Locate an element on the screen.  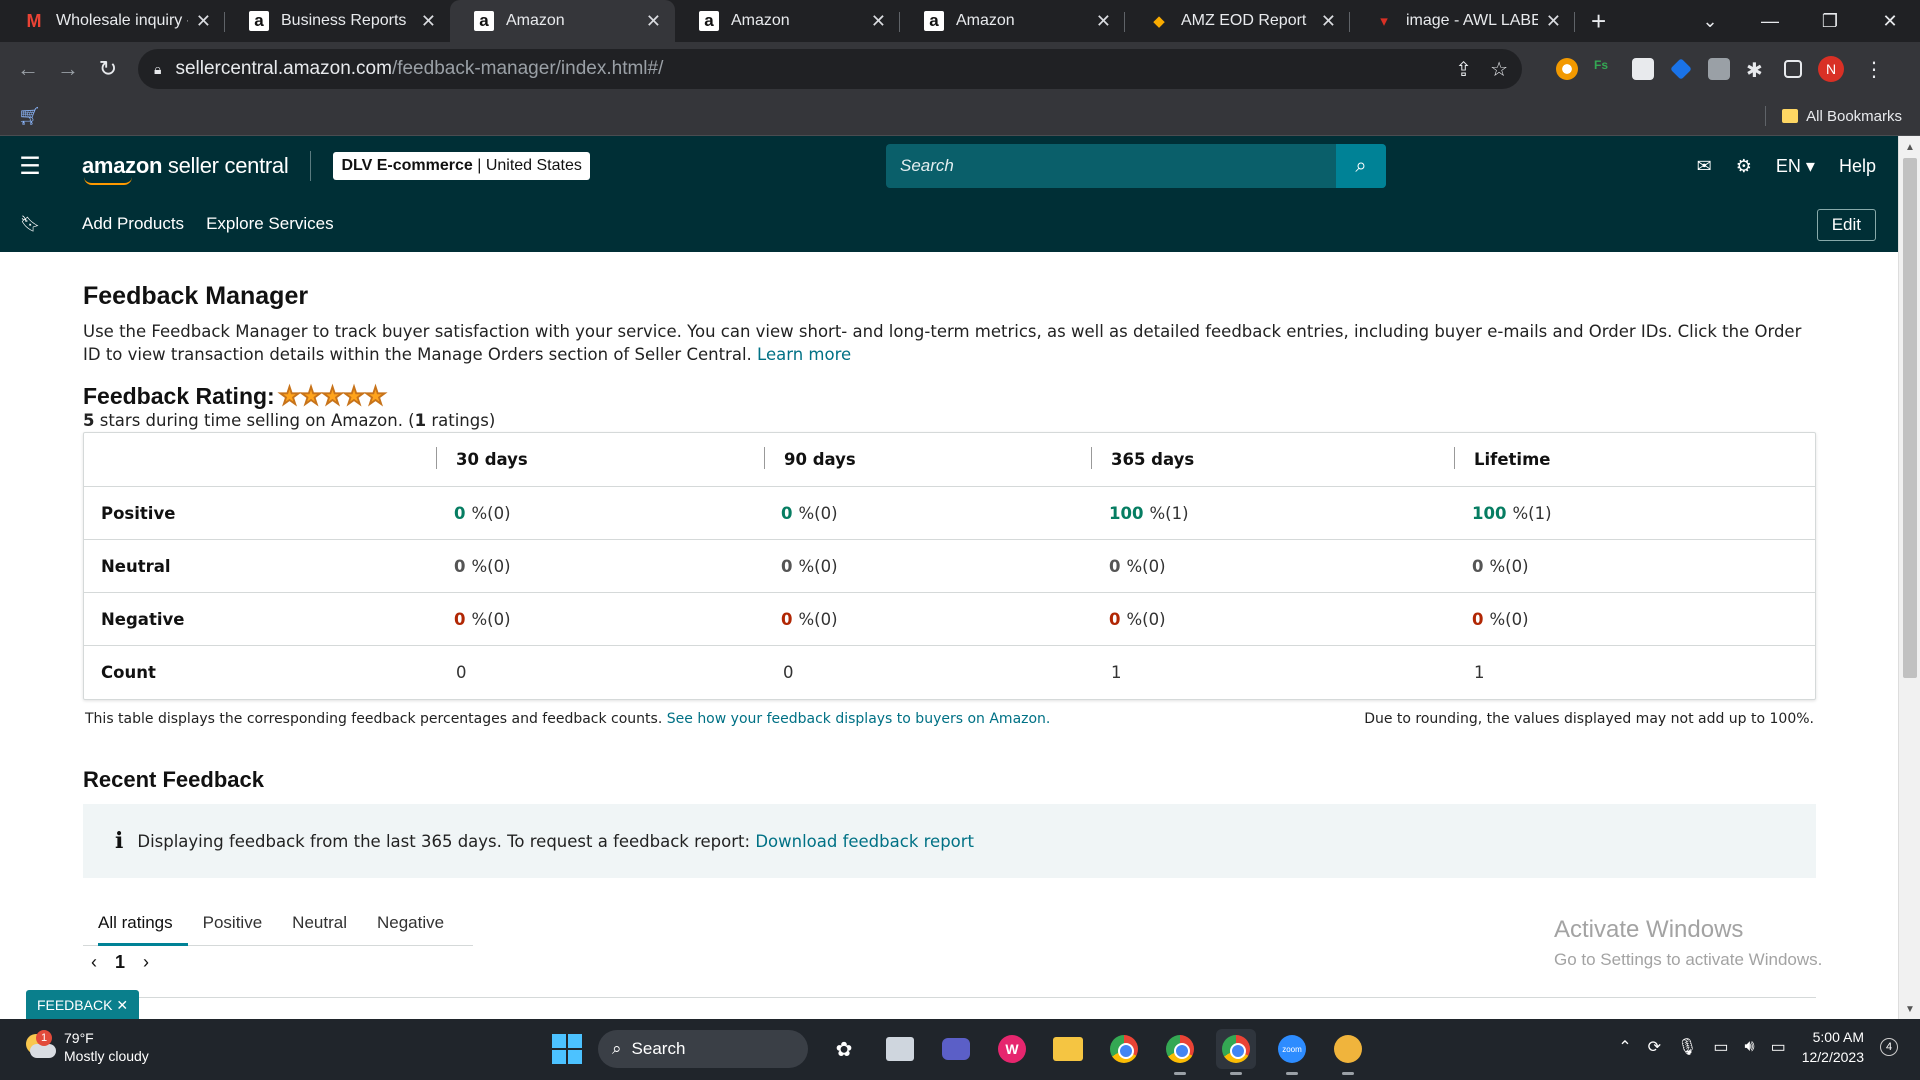
windows-start-icon is located at coordinates (567, 1049).